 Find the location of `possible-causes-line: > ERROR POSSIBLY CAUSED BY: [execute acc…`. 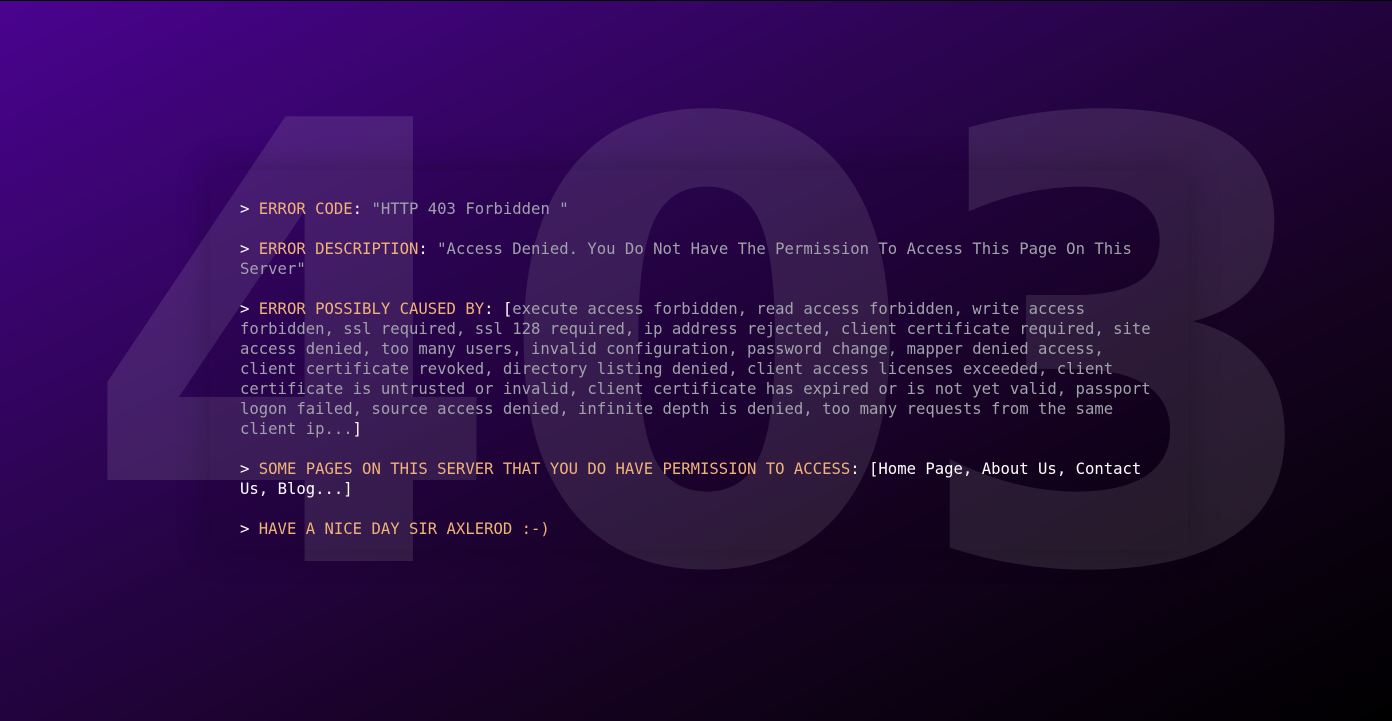

possible-causes-line: > ERROR POSSIBLY CAUSED BY: [execute acc… is located at coordinates (700, 369).